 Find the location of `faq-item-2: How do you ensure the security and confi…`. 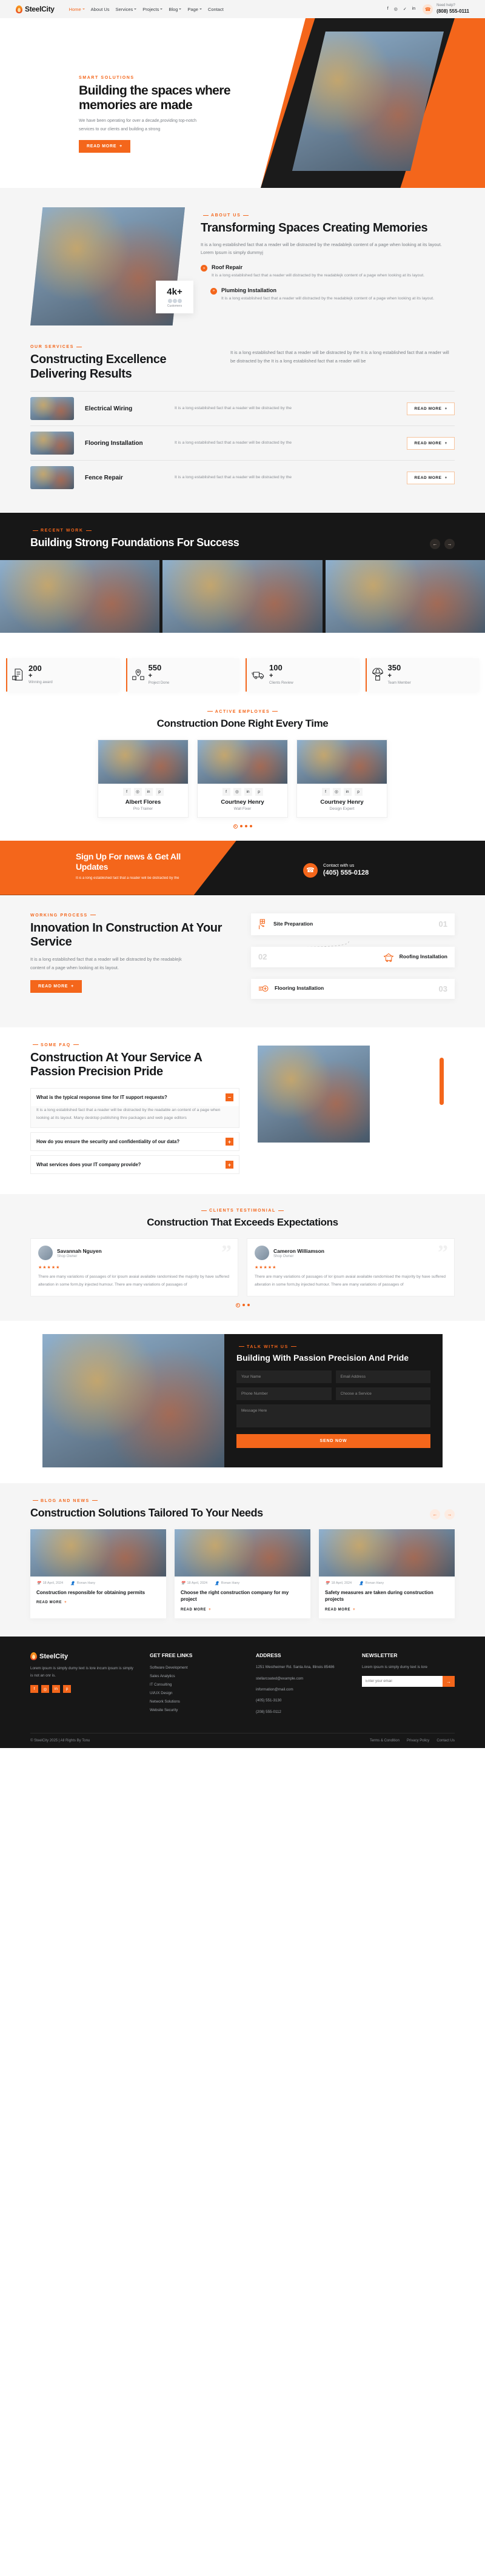

faq-item-2: How do you ensure the security and confi… is located at coordinates (134, 1142).